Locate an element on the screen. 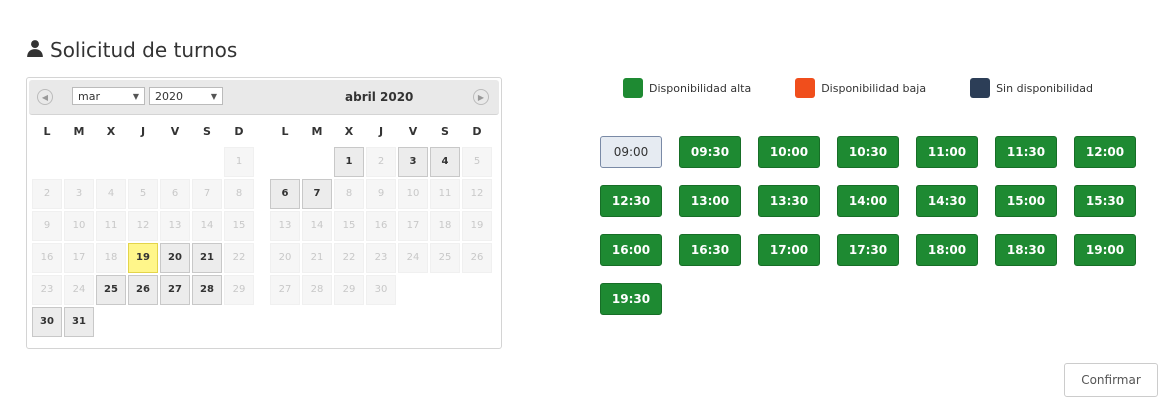 This screenshot has width=1164, height=400. time-slot-button: 14:30 is located at coordinates (947, 201).